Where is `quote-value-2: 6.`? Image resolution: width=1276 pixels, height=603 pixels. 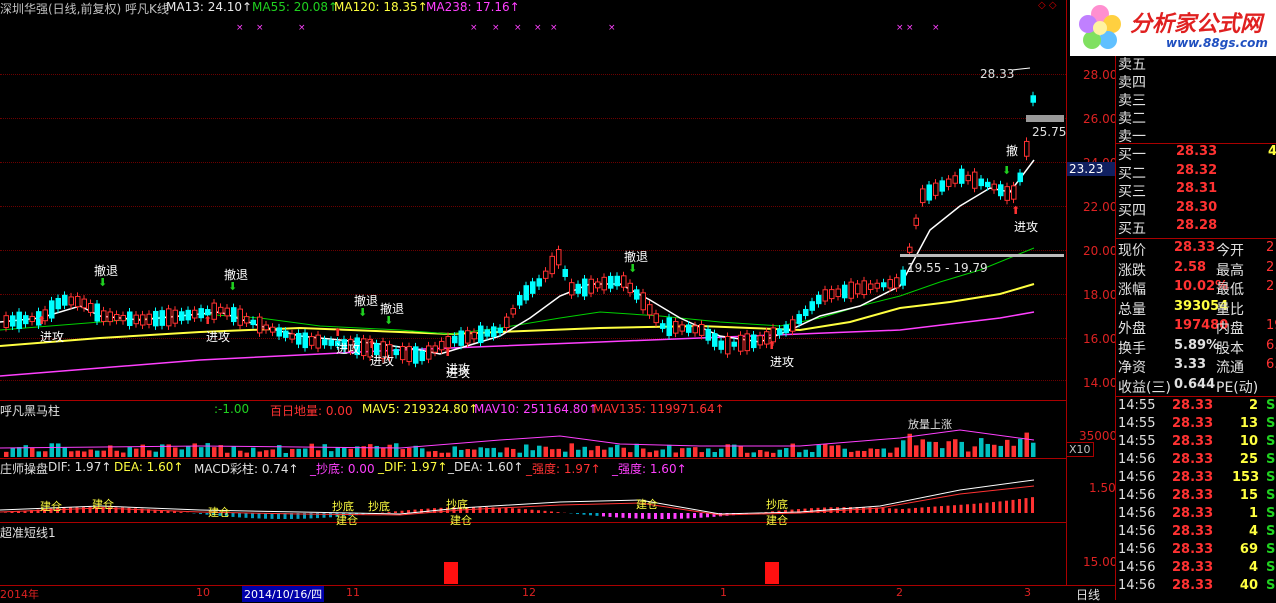
quote-value-2: 6. is located at coordinates (1271, 364).